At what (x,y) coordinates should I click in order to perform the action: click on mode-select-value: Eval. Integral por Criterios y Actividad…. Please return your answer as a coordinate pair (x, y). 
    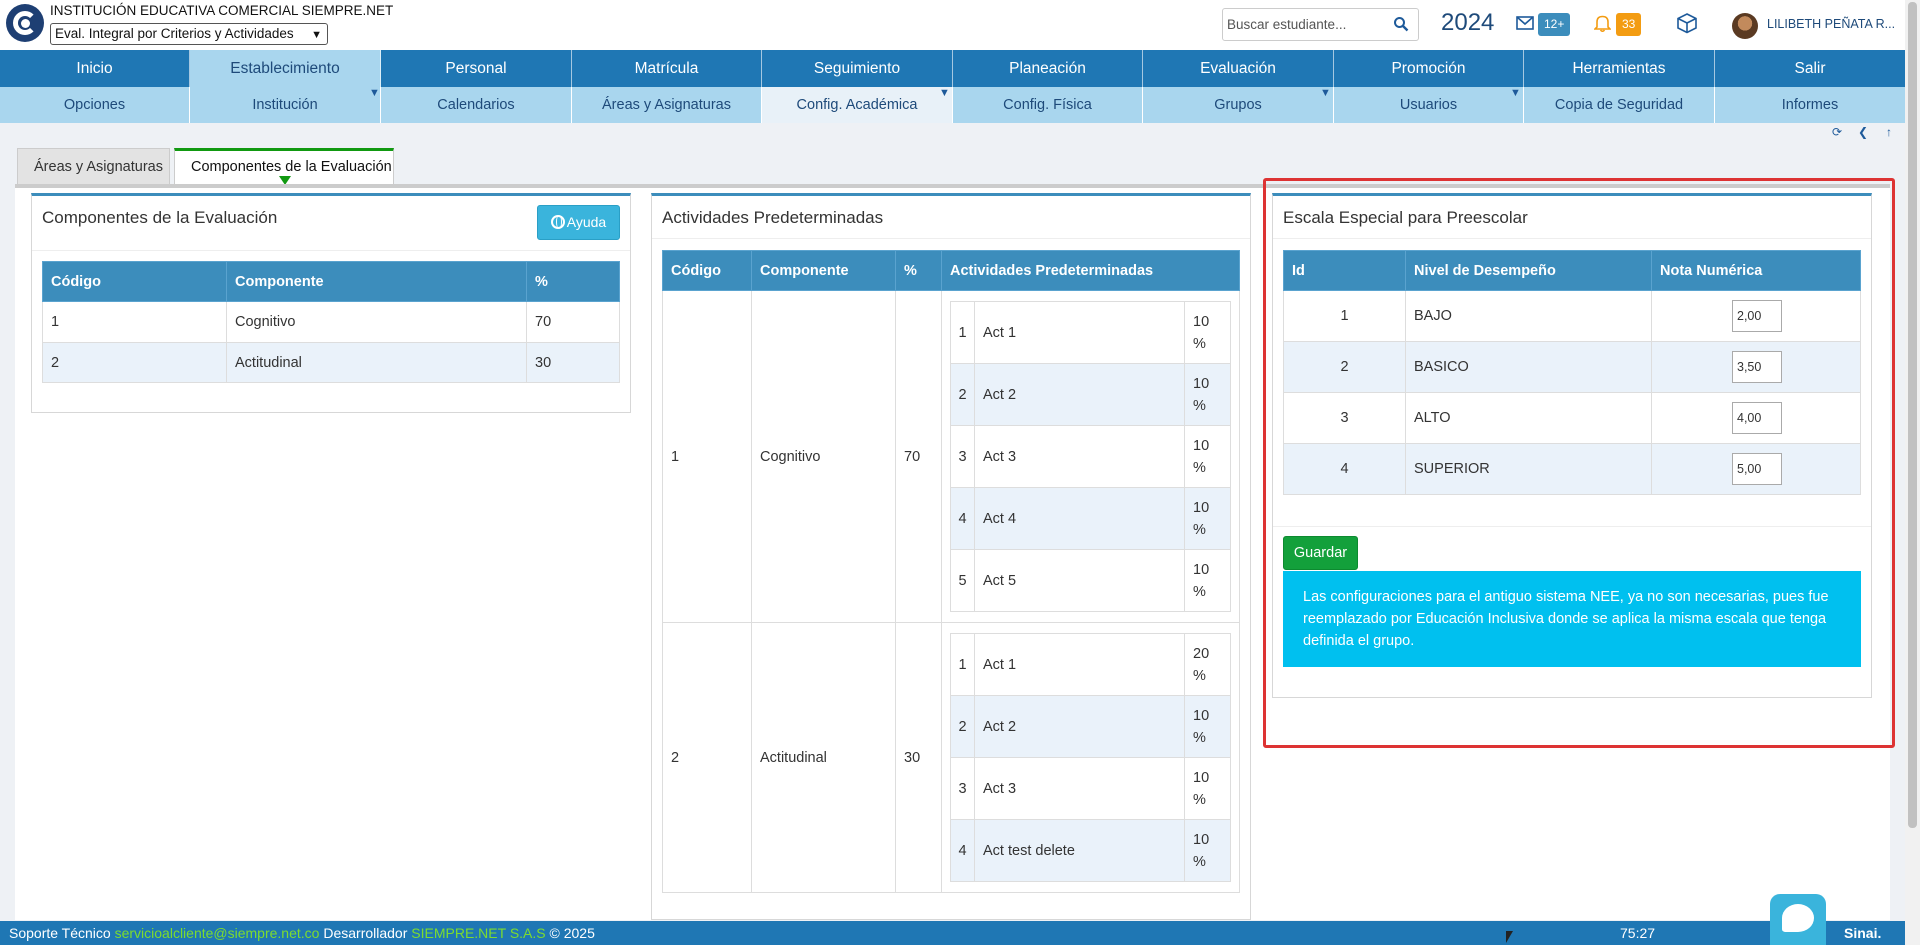
    Looking at the image, I should click on (174, 33).